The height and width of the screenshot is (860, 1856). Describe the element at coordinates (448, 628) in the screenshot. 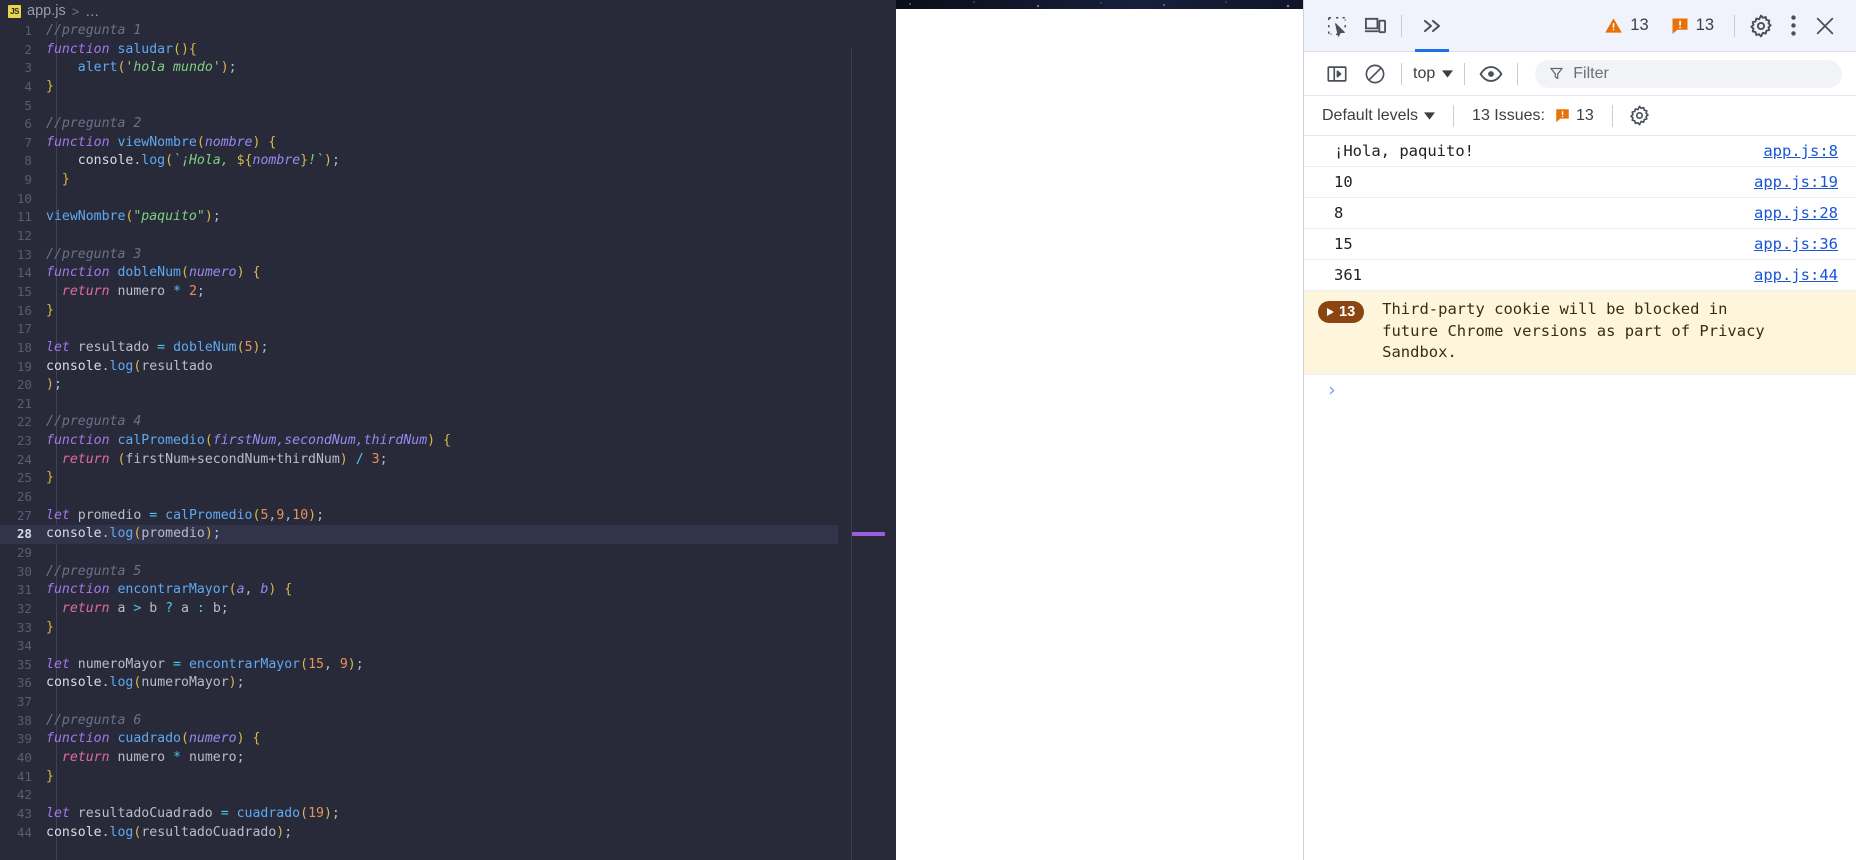

I see `code-line: 33}` at that location.